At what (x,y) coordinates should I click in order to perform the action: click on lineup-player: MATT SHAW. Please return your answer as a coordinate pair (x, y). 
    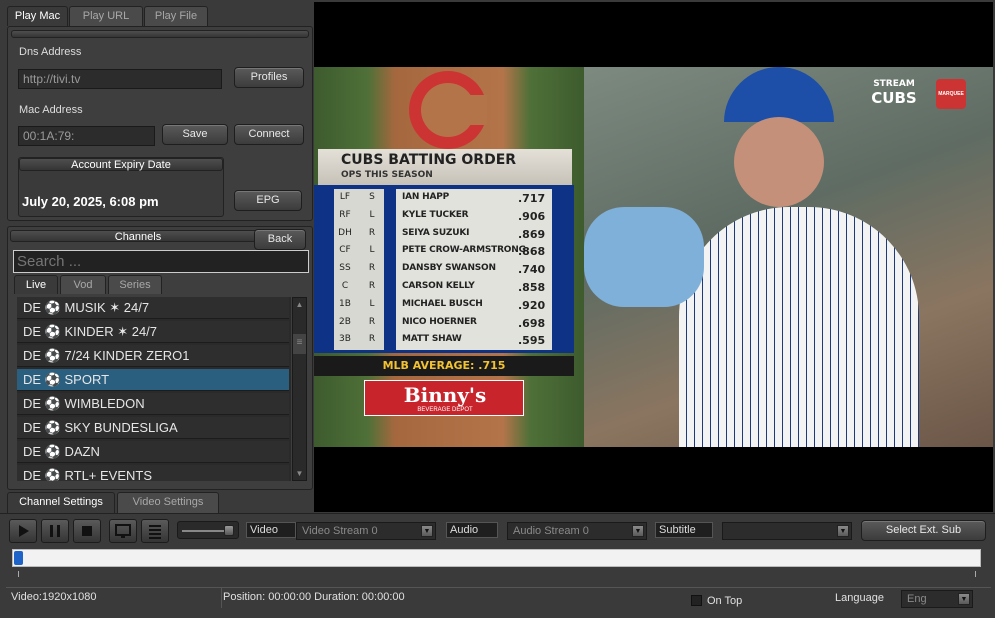
    Looking at the image, I should click on (432, 339).